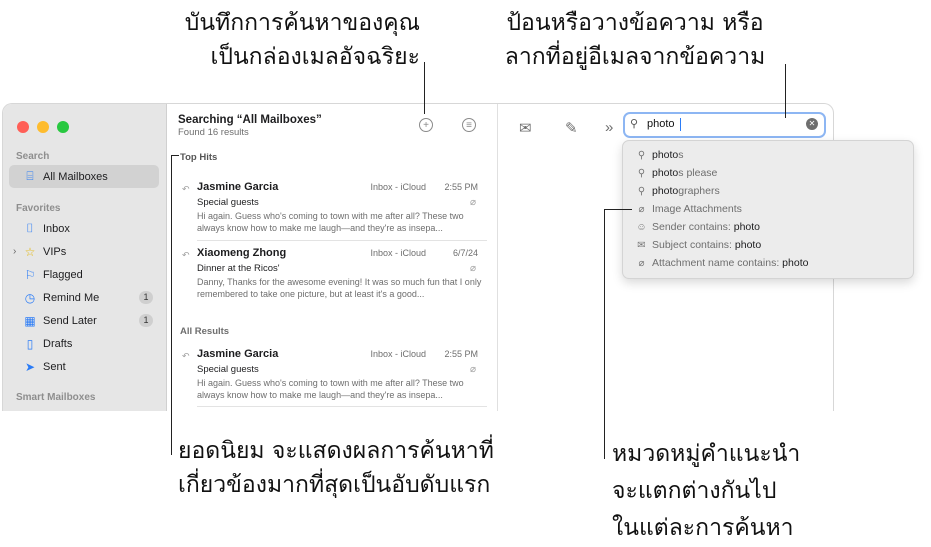 This screenshot has height=547, width=931. What do you see at coordinates (336, 451) in the screenshot?
I see `callout-line: ยอดนิยม จะแสดงผลการค้นหาที่` at bounding box center [336, 451].